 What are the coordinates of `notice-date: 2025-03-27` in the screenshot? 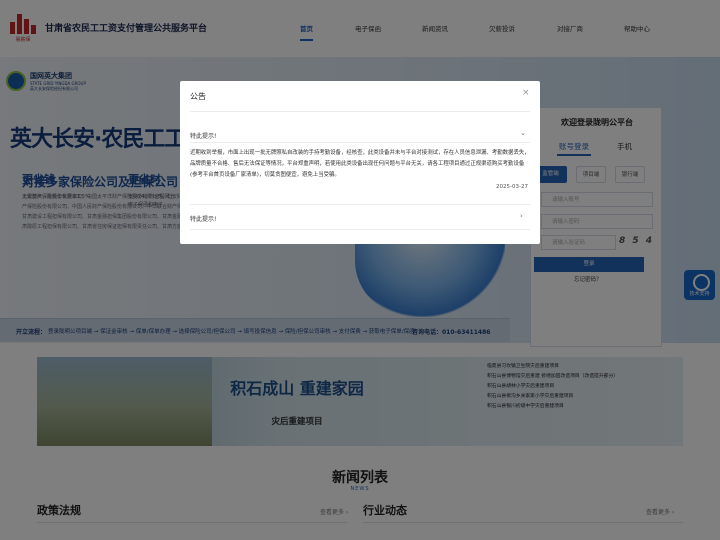 It's located at (512, 187).